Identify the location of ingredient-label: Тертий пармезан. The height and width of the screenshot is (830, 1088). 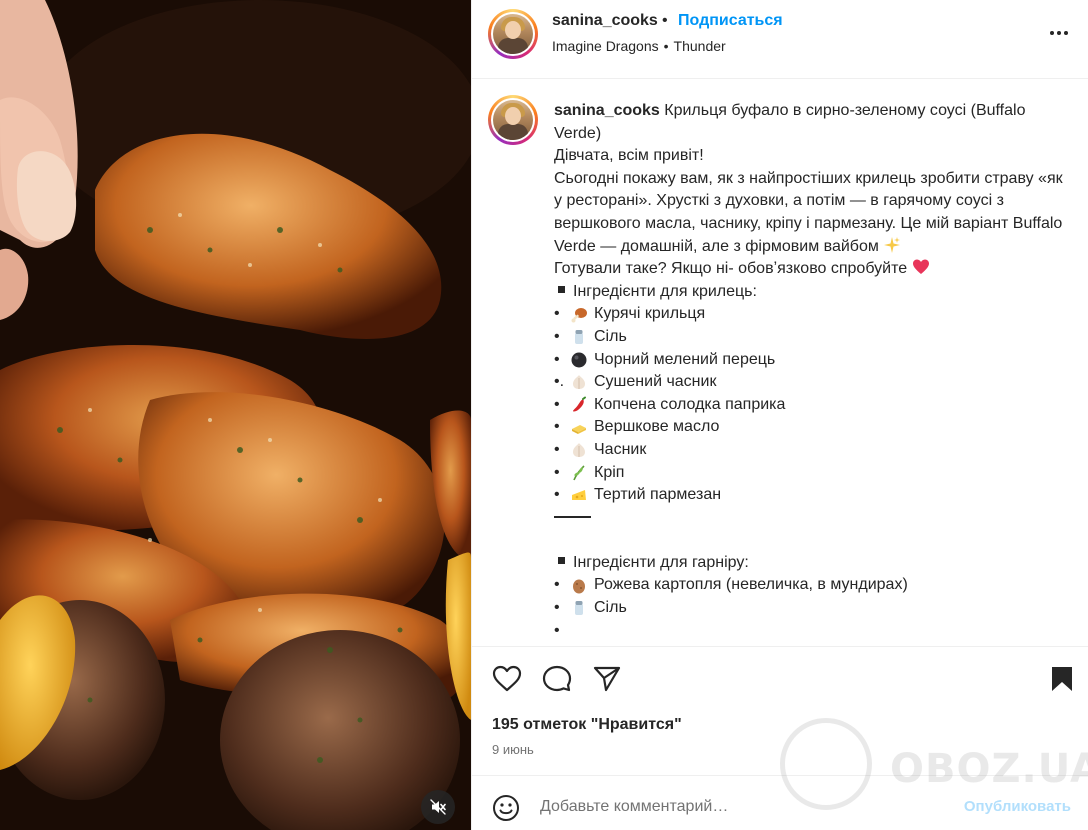
(658, 495).